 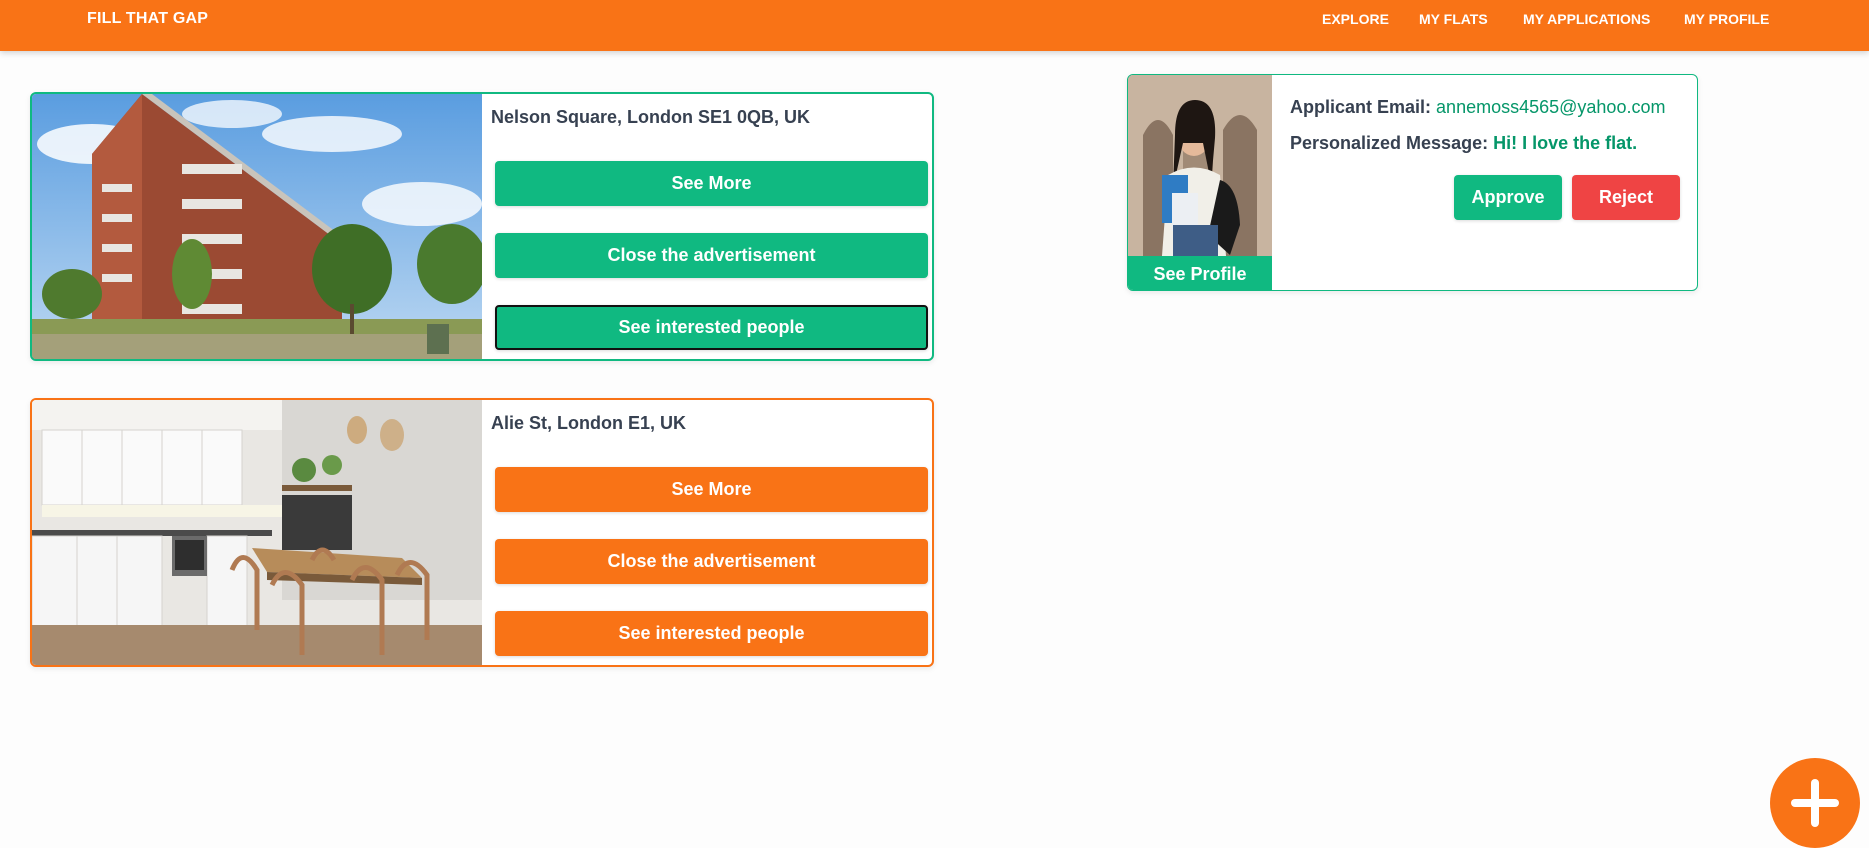 What do you see at coordinates (1200, 273) in the screenshot?
I see `see-profile-button: See Profile` at bounding box center [1200, 273].